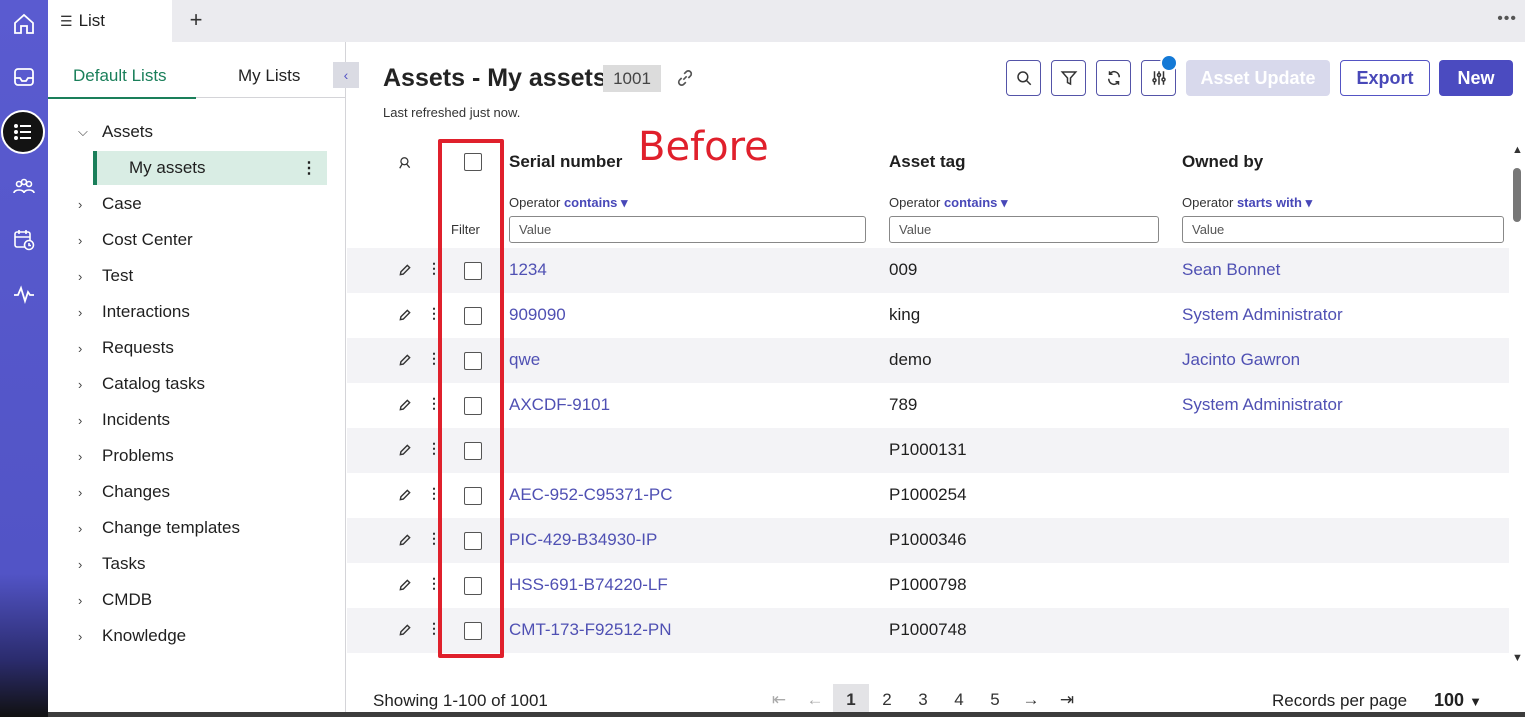 The image size is (1525, 717). Describe the element at coordinates (687, 229) in the screenshot. I see `serial-filter-input: Value` at that location.